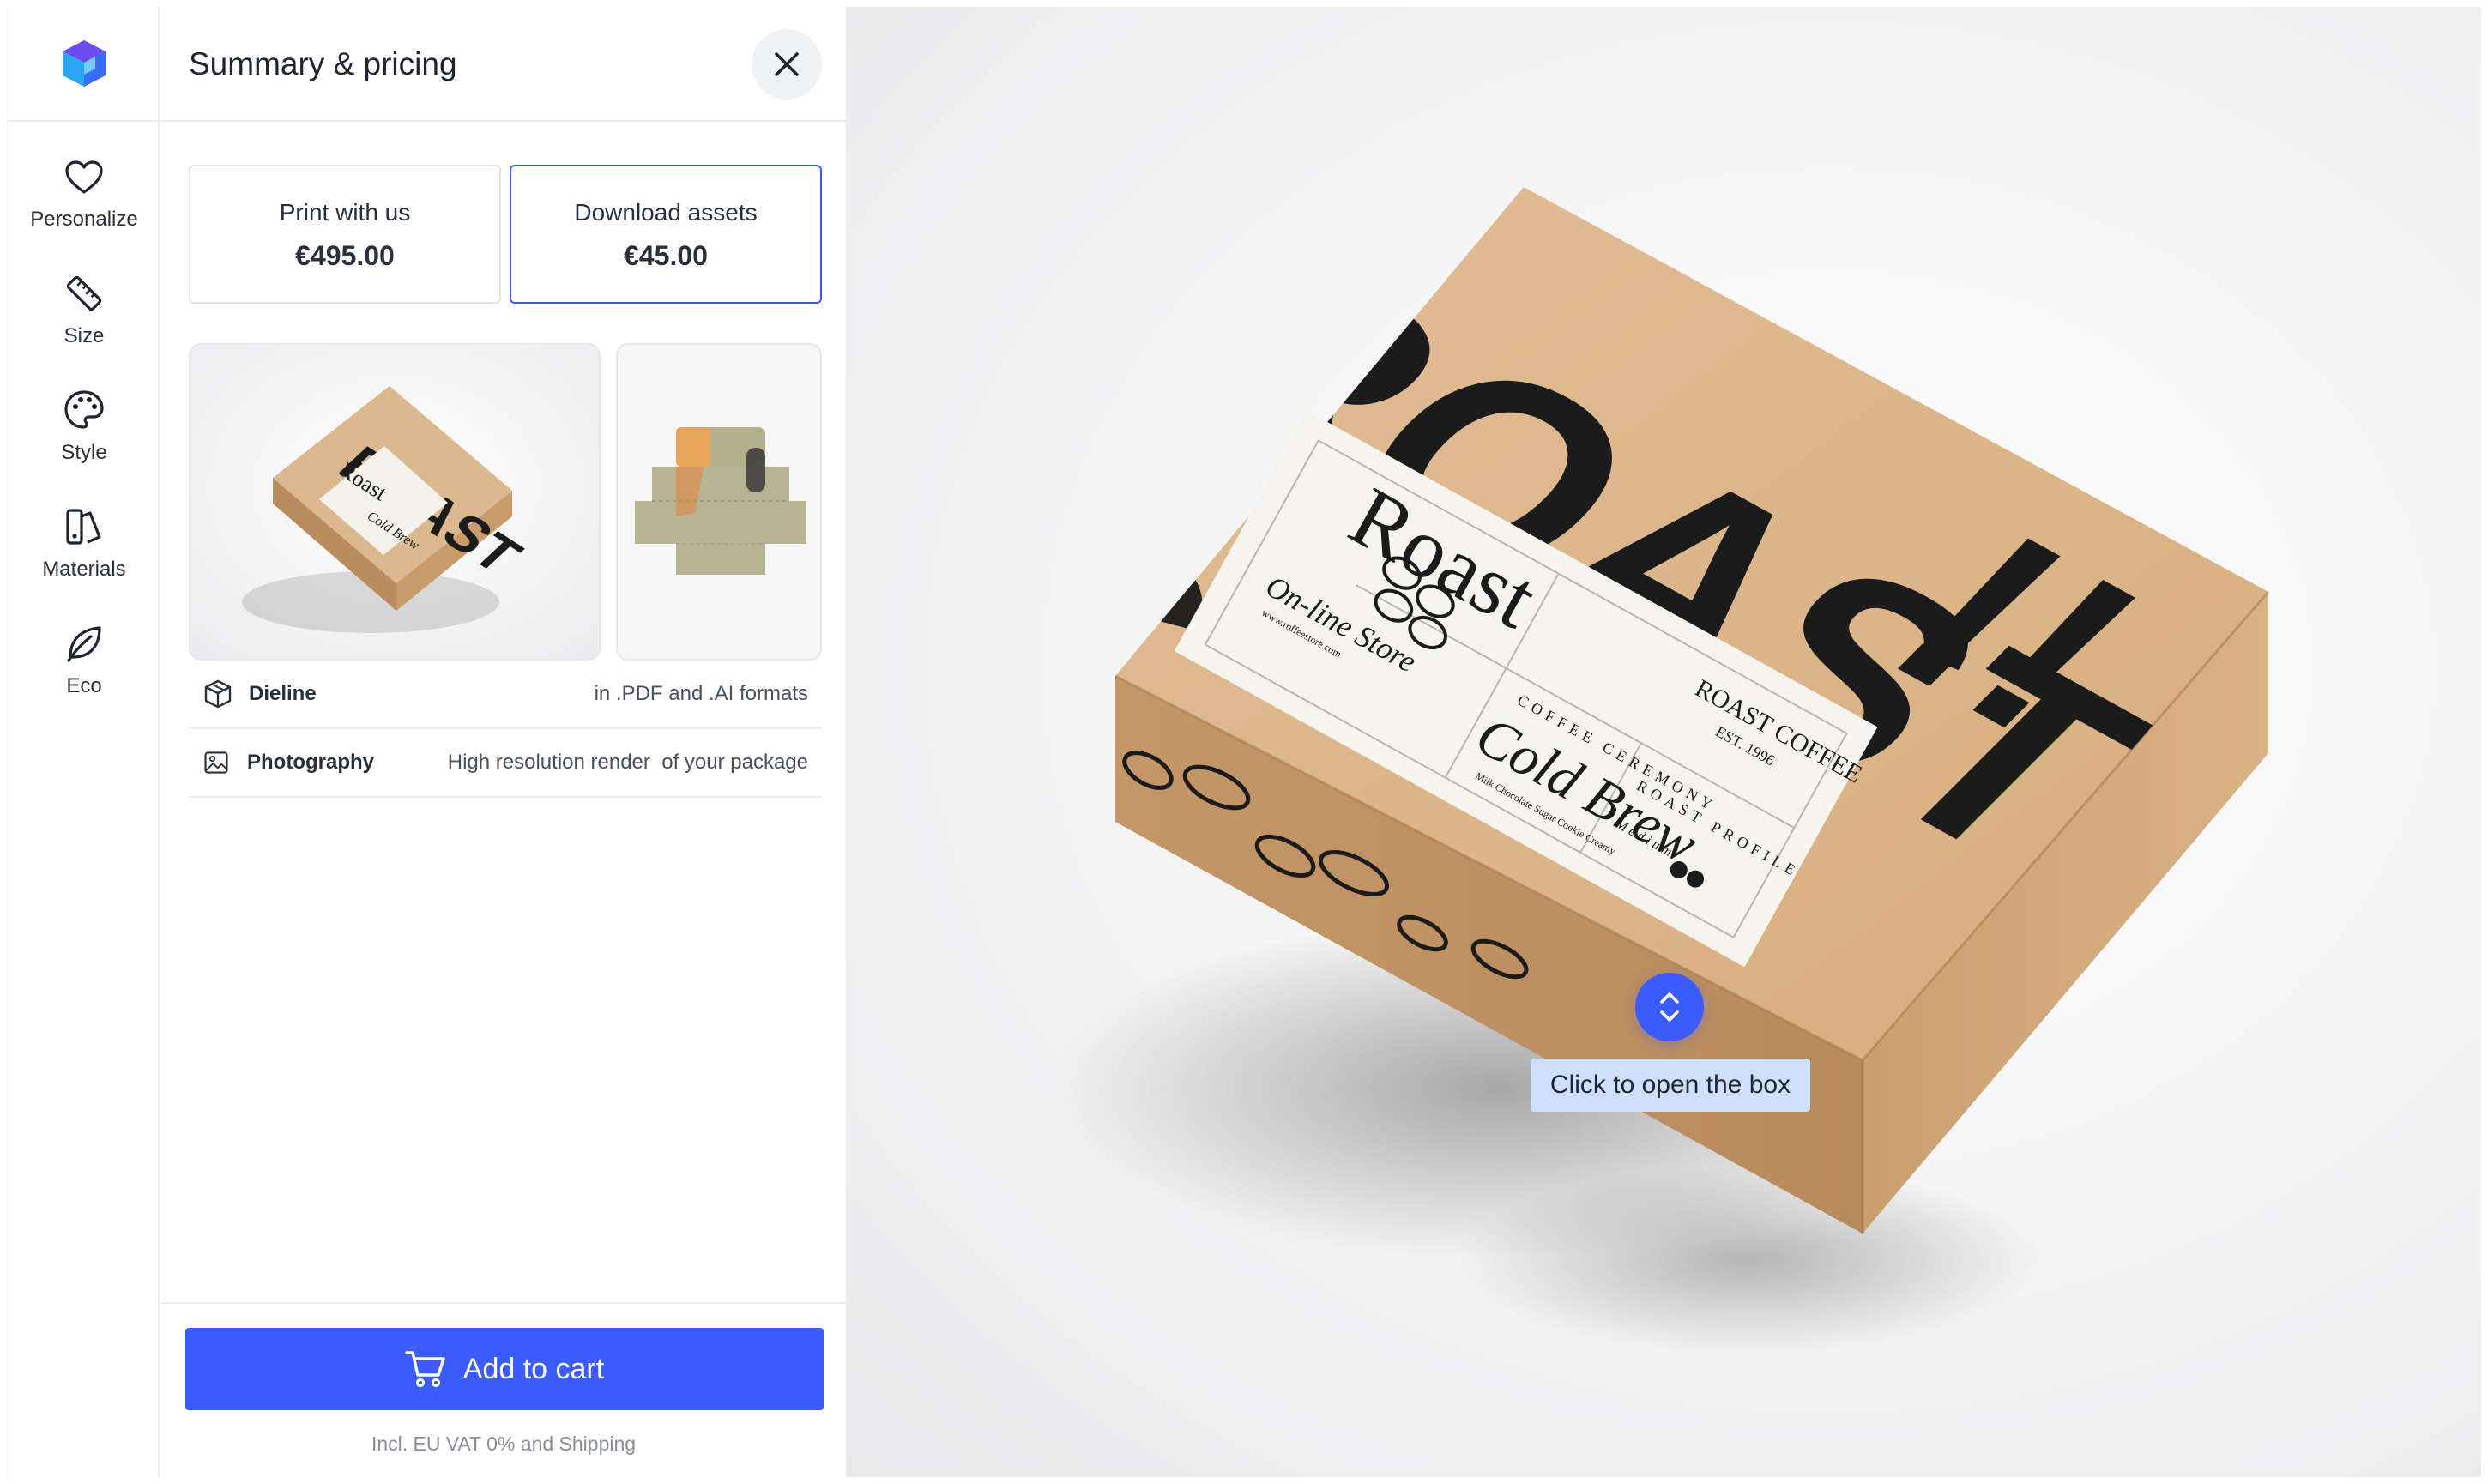 This screenshot has width=2488, height=1484. I want to click on heart-icon, so click(84, 177).